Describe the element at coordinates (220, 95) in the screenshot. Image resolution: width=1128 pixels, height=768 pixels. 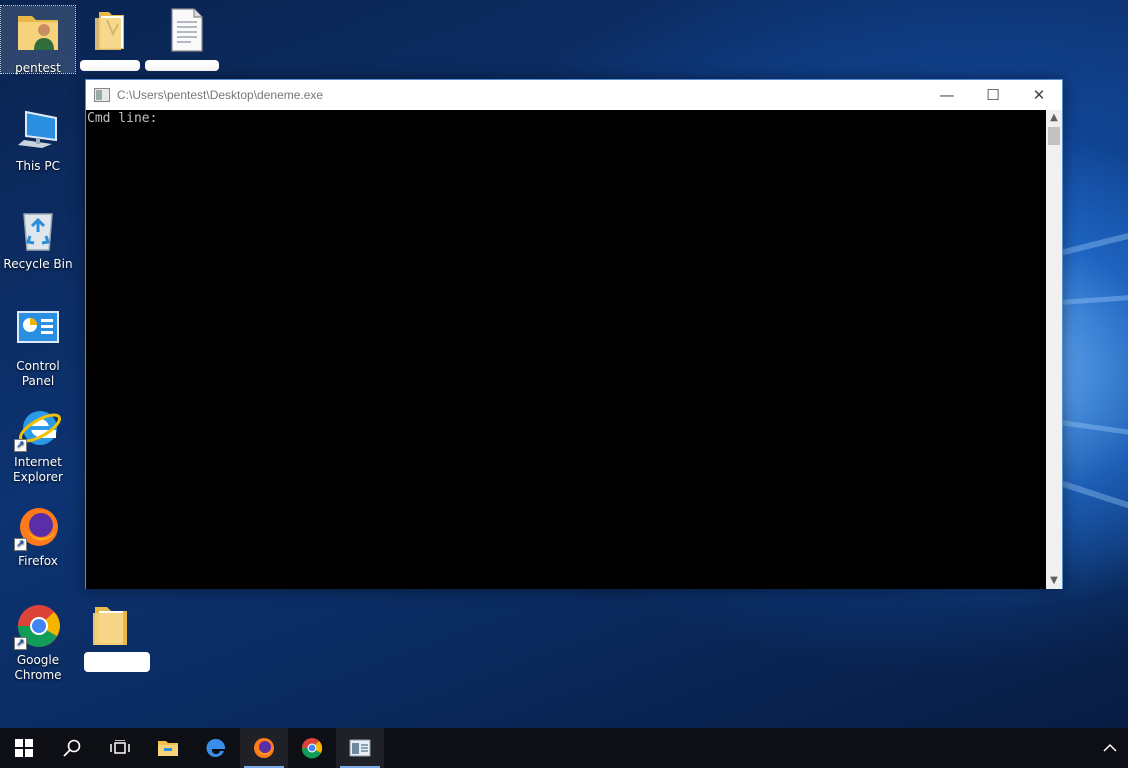
I see `window-title: C:\Users\pentest\Desktop\deneme.exe` at that location.